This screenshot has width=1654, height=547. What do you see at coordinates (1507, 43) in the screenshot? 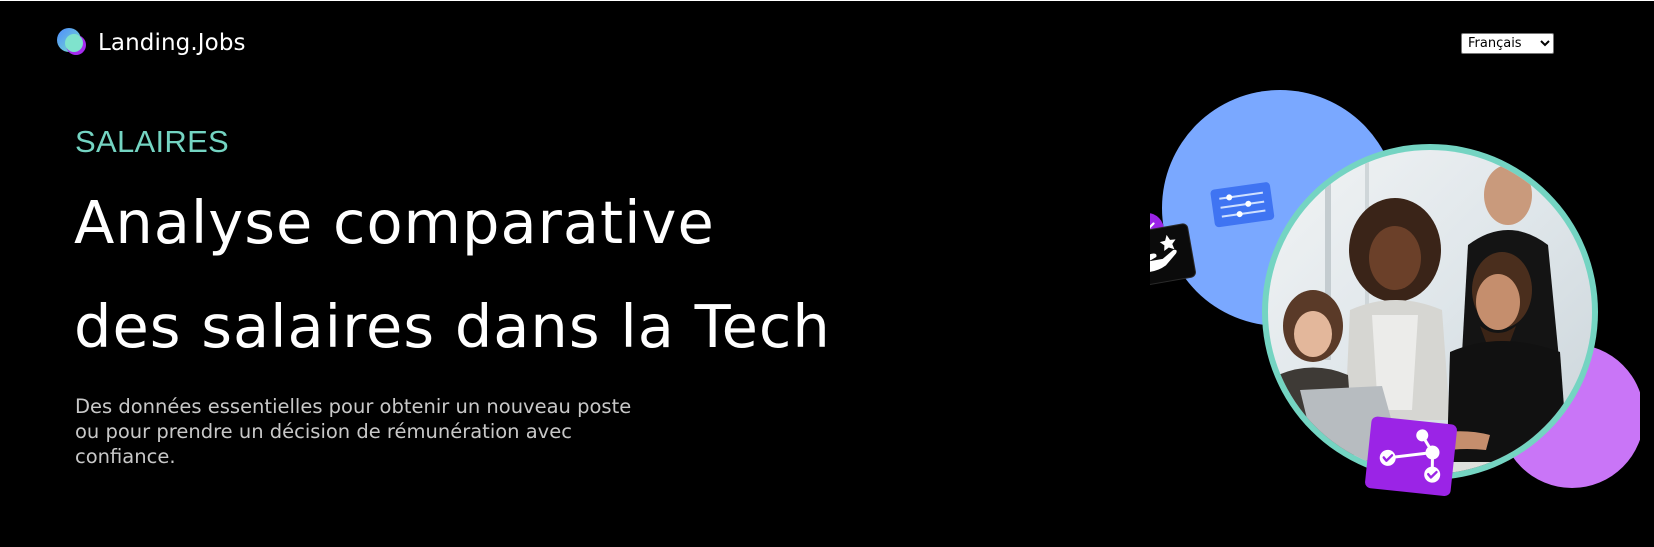
I see `language-select: Français` at bounding box center [1507, 43].